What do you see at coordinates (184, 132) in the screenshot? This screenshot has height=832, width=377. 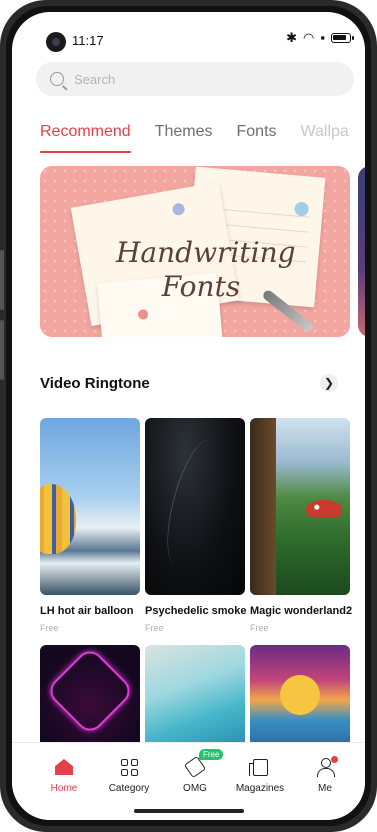 I see `tab-themes: Themes` at bounding box center [184, 132].